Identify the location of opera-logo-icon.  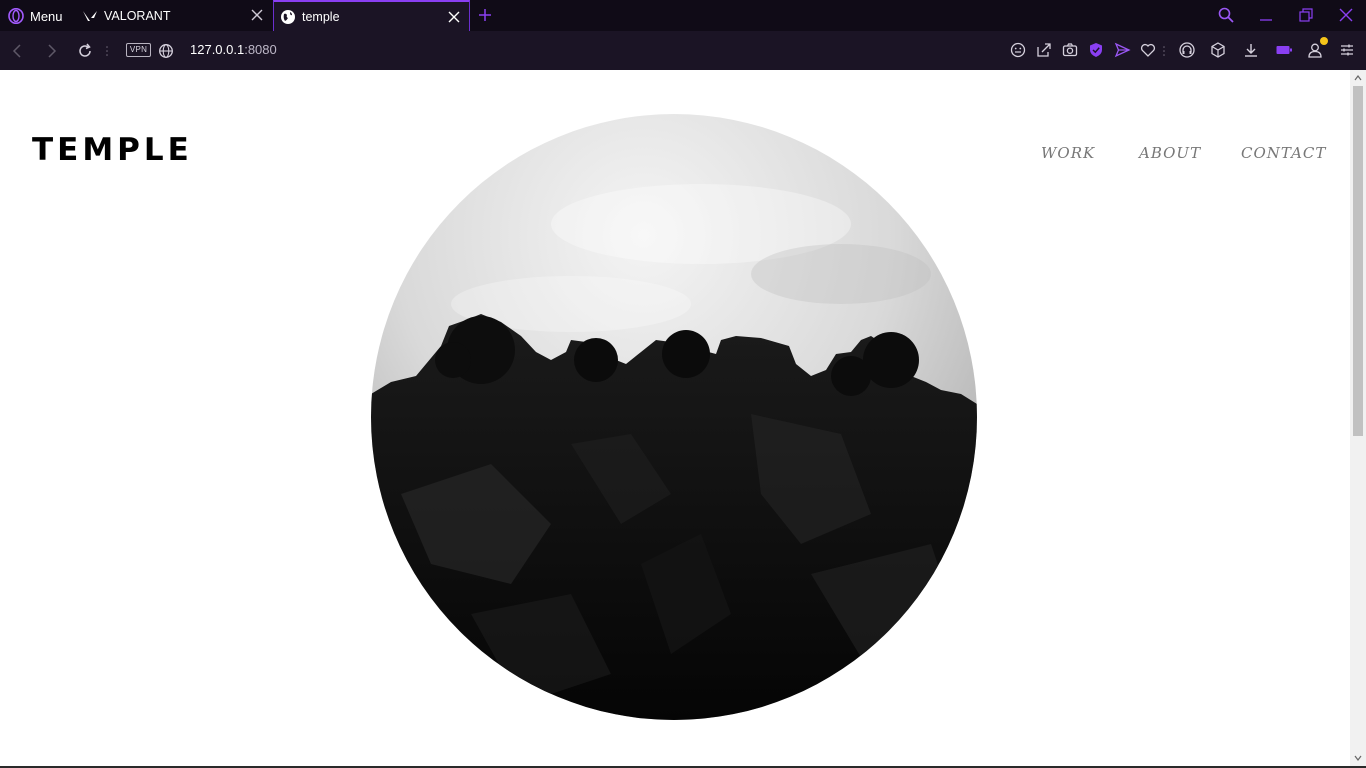
(16, 16).